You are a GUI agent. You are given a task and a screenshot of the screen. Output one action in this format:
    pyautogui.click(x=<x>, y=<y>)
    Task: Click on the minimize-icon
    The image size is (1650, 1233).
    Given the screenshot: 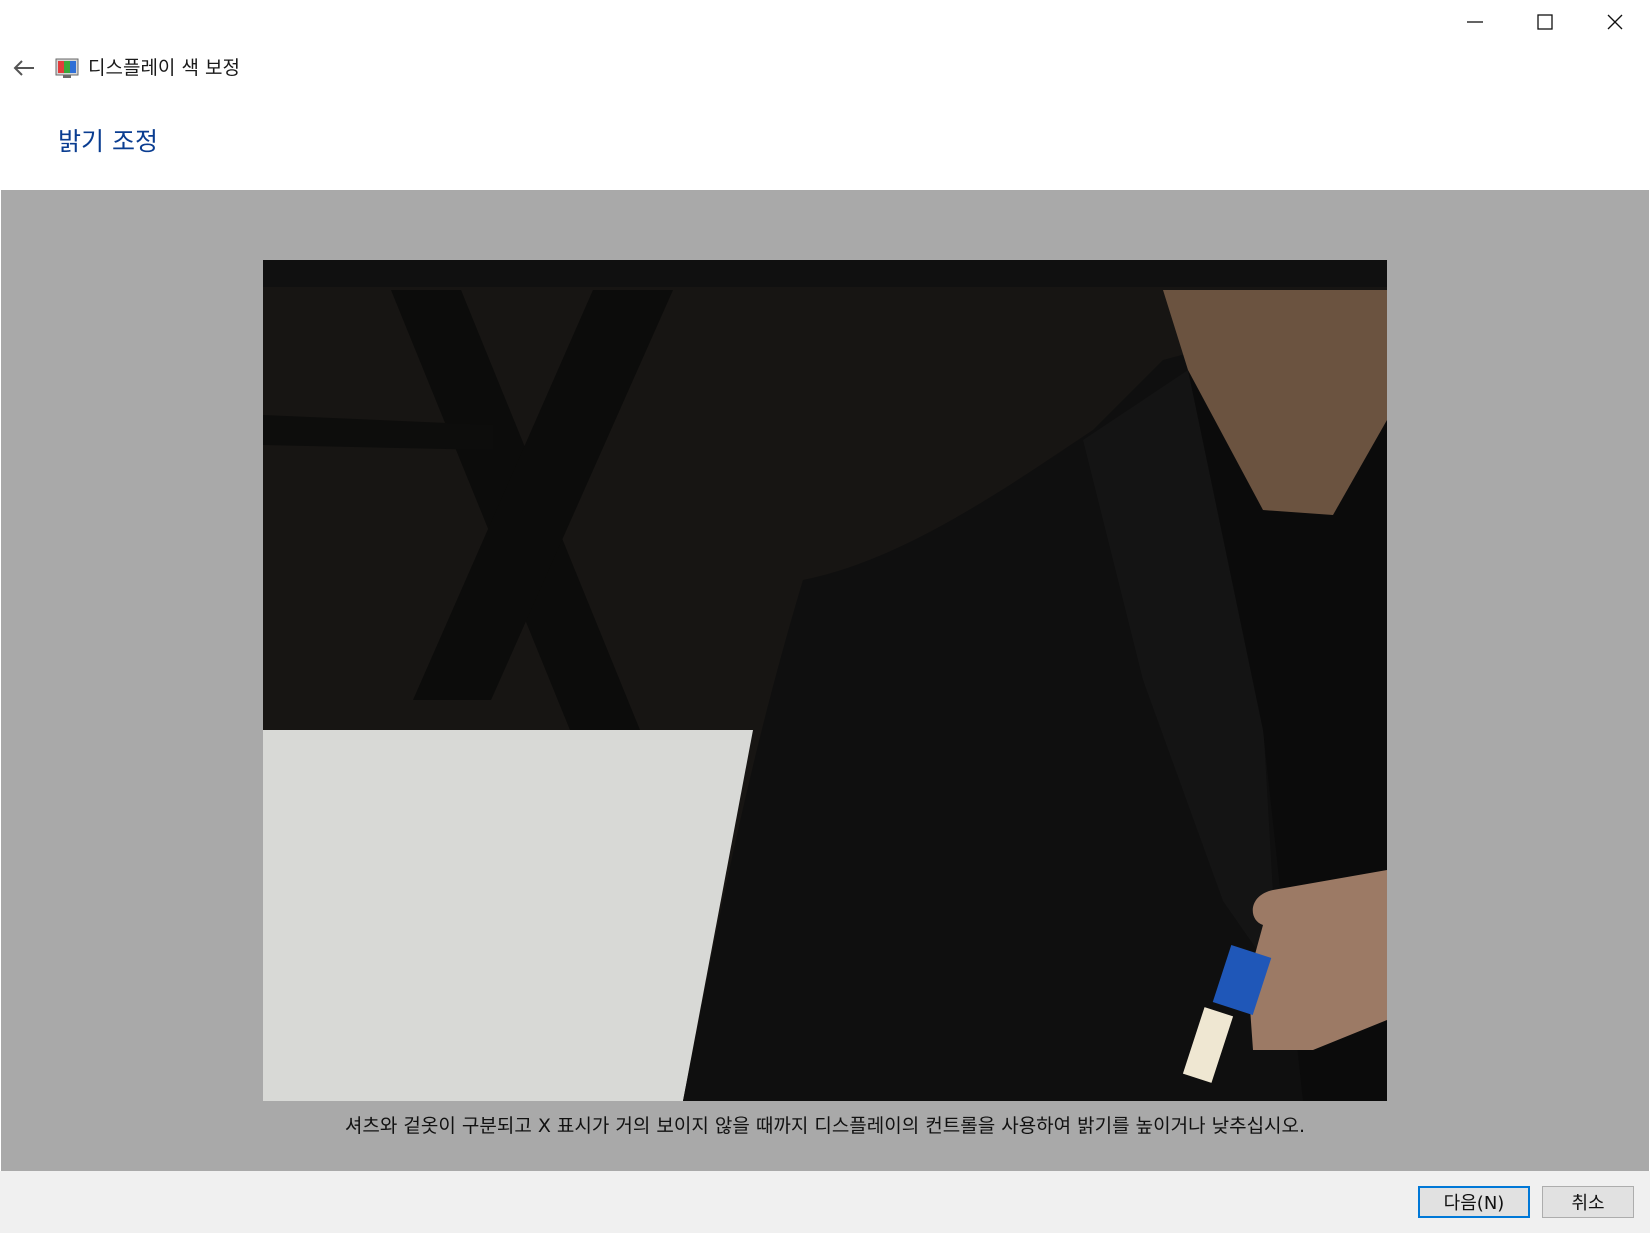 What is the action you would take?
    pyautogui.click(x=1475, y=22)
    